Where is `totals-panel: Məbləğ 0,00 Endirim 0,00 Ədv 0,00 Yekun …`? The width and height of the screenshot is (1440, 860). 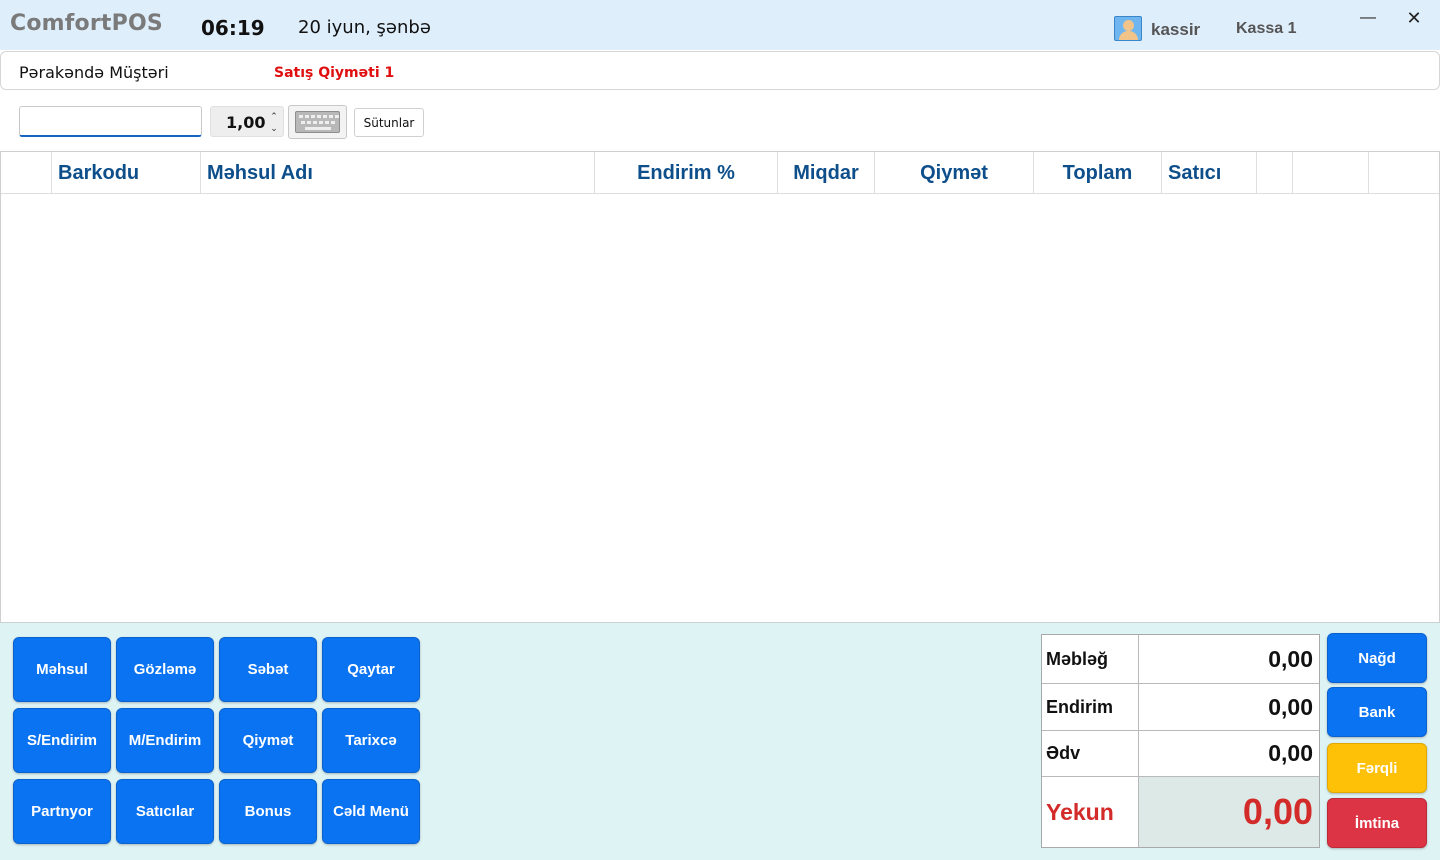 totals-panel: Məbləğ 0,00 Endirim 0,00 Ədv 0,00 Yekun … is located at coordinates (1180, 741).